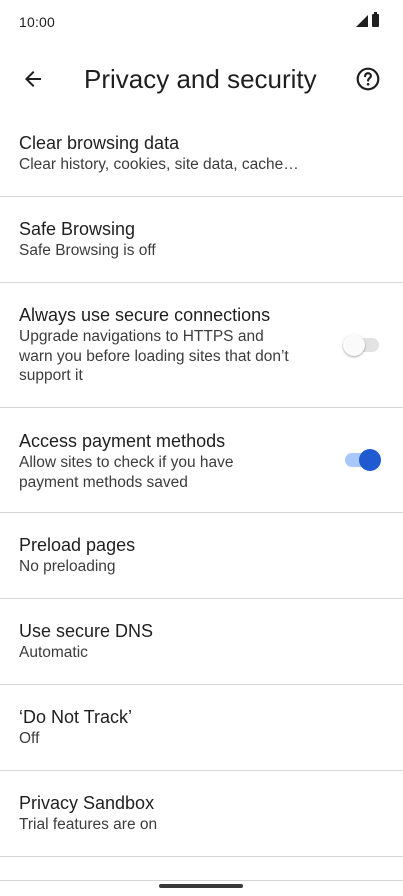 The width and height of the screenshot is (403, 896). Describe the element at coordinates (201, 728) in the screenshot. I see `setting-do-not-track: ‘Do Not Track’ Off` at that location.